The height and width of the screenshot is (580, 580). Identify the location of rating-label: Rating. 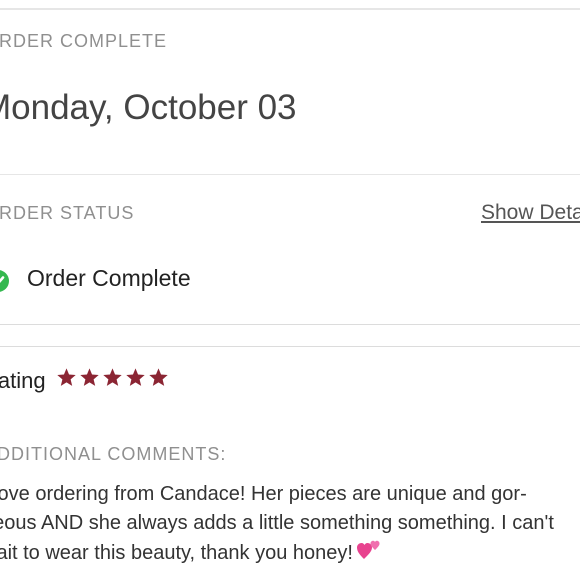
(23, 380).